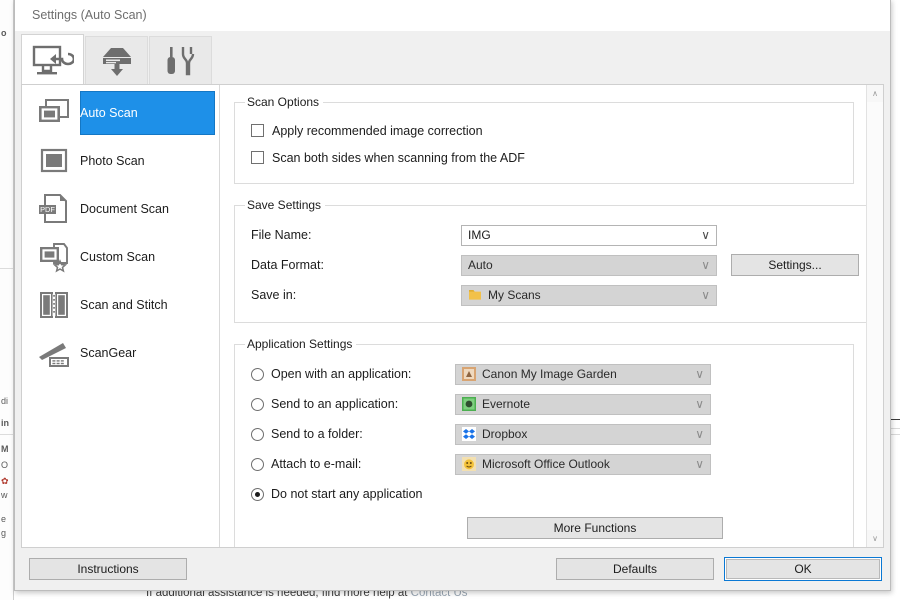 Image resolution: width=900 pixels, height=600 pixels. Describe the element at coordinates (469, 404) in the screenshot. I see `evernote-icon` at that location.